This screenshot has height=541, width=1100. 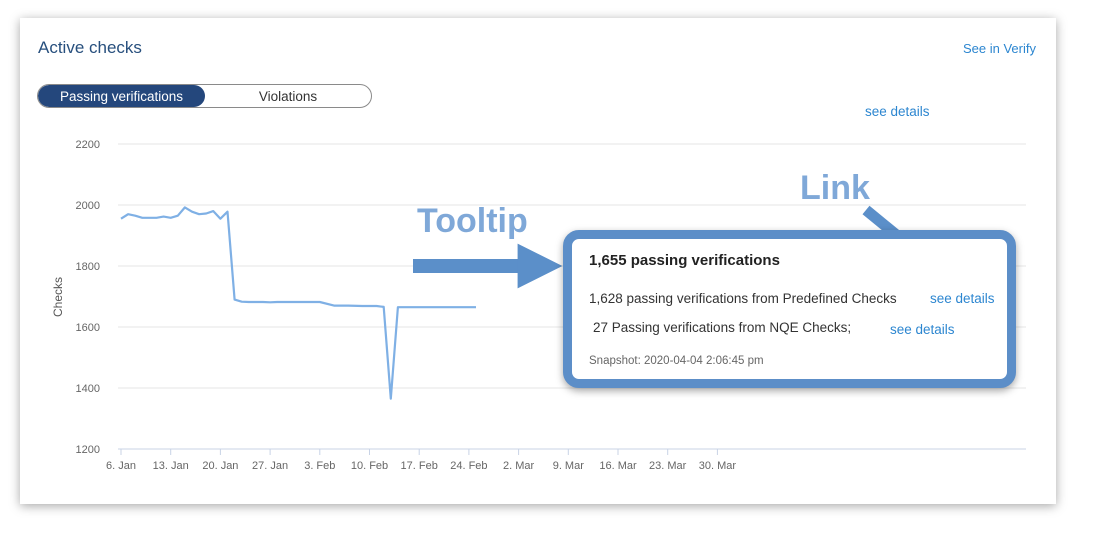 I want to click on y-tick-label: 1600, so click(x=88, y=328).